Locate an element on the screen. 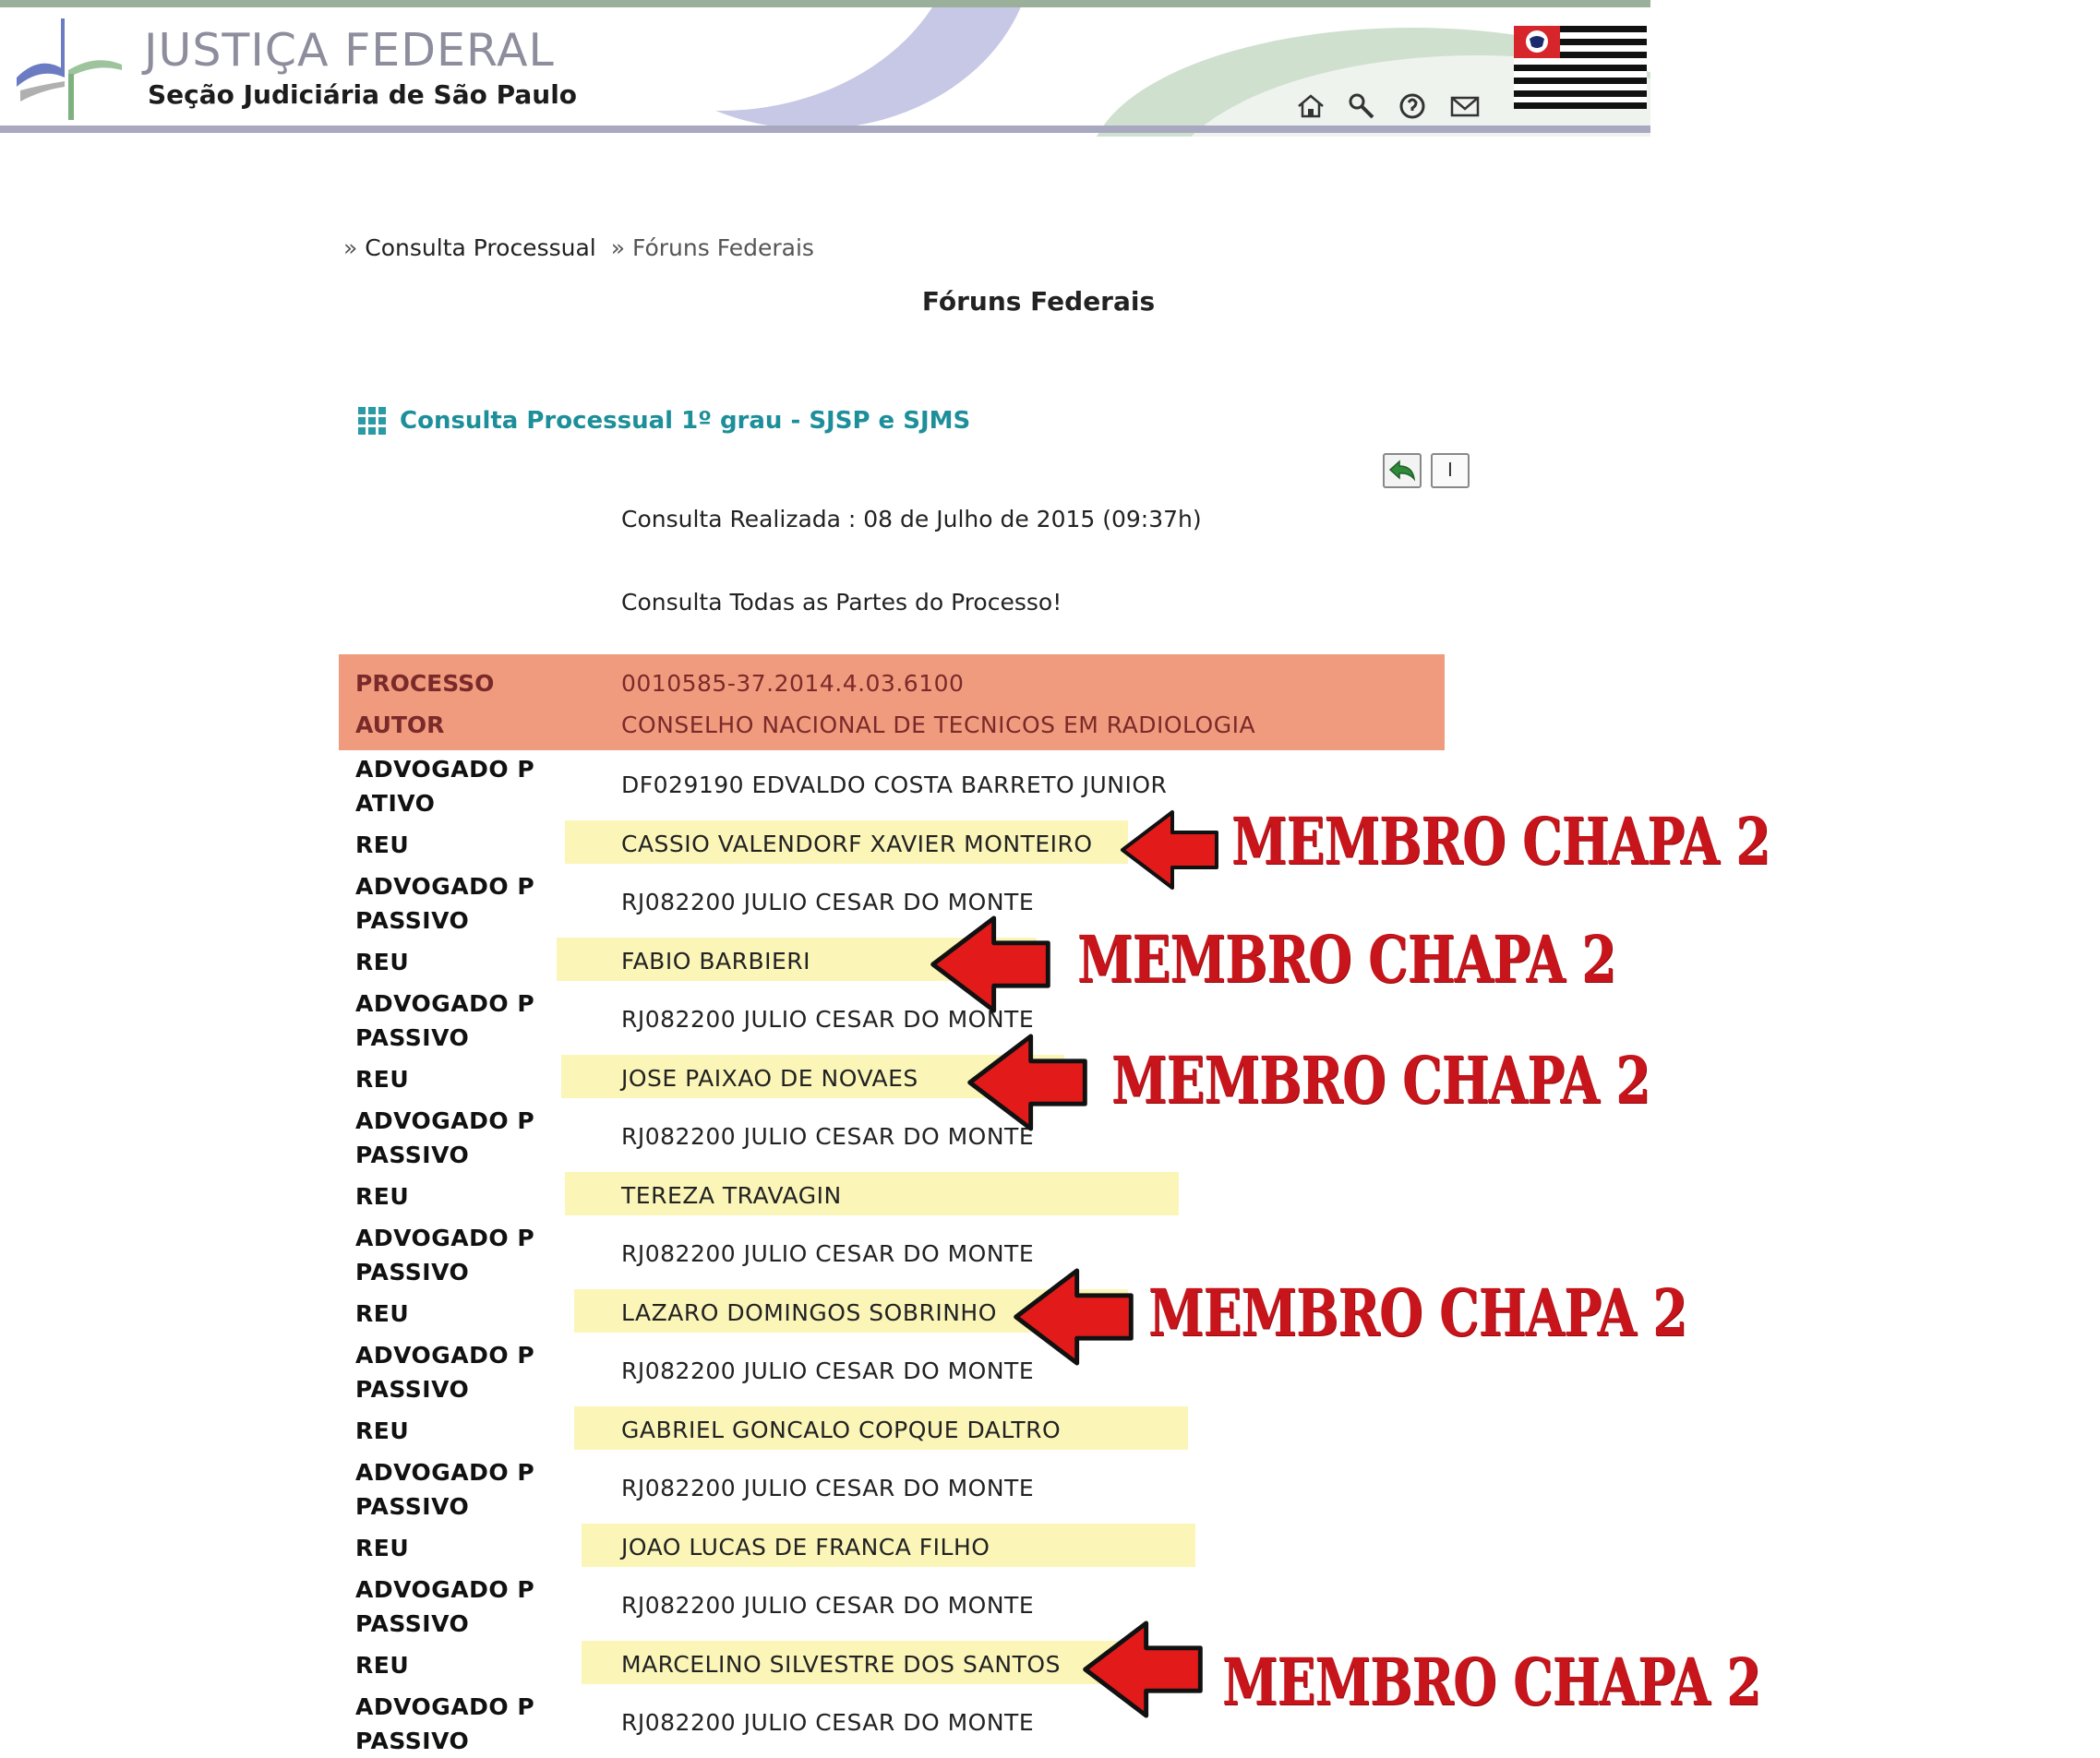  back-arrow-icon is located at coordinates (1402, 471).